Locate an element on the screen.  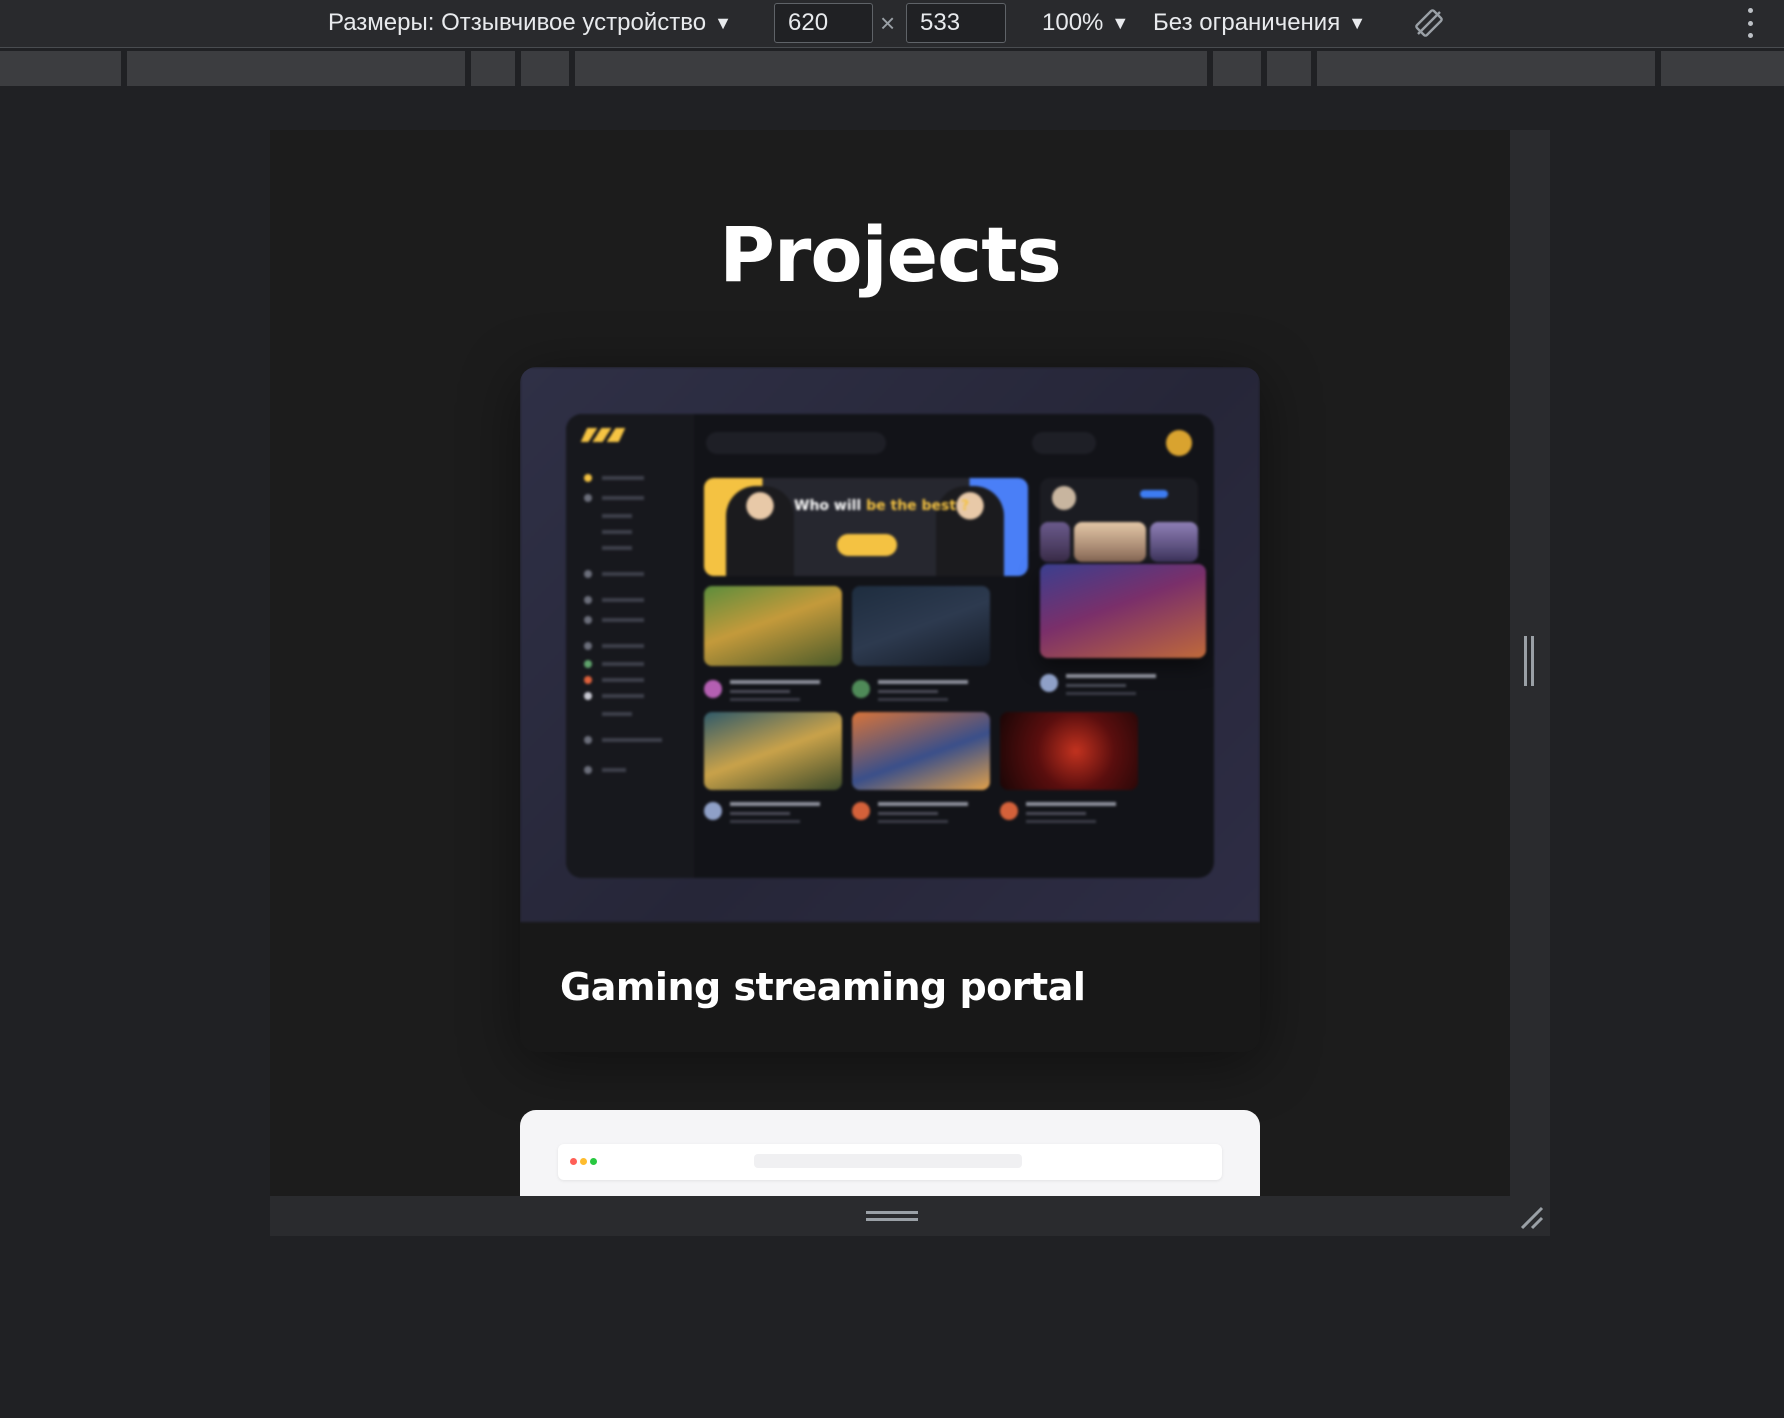
device-mode-label: Размеры: Отзывчивое устройство is located at coordinates (517, 22).